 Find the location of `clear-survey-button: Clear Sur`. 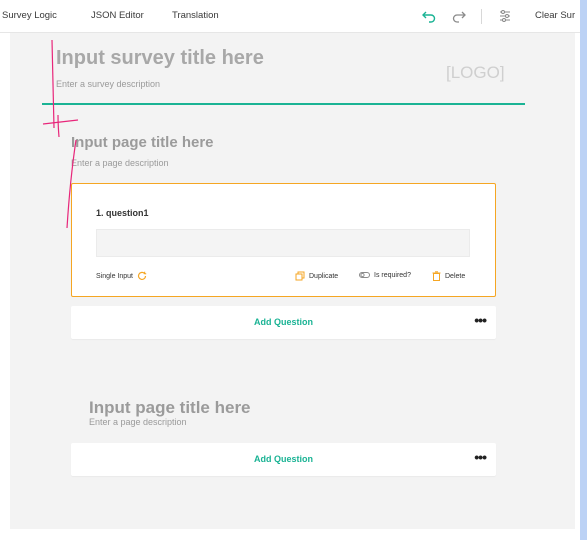

clear-survey-button: Clear Sur is located at coordinates (555, 15).